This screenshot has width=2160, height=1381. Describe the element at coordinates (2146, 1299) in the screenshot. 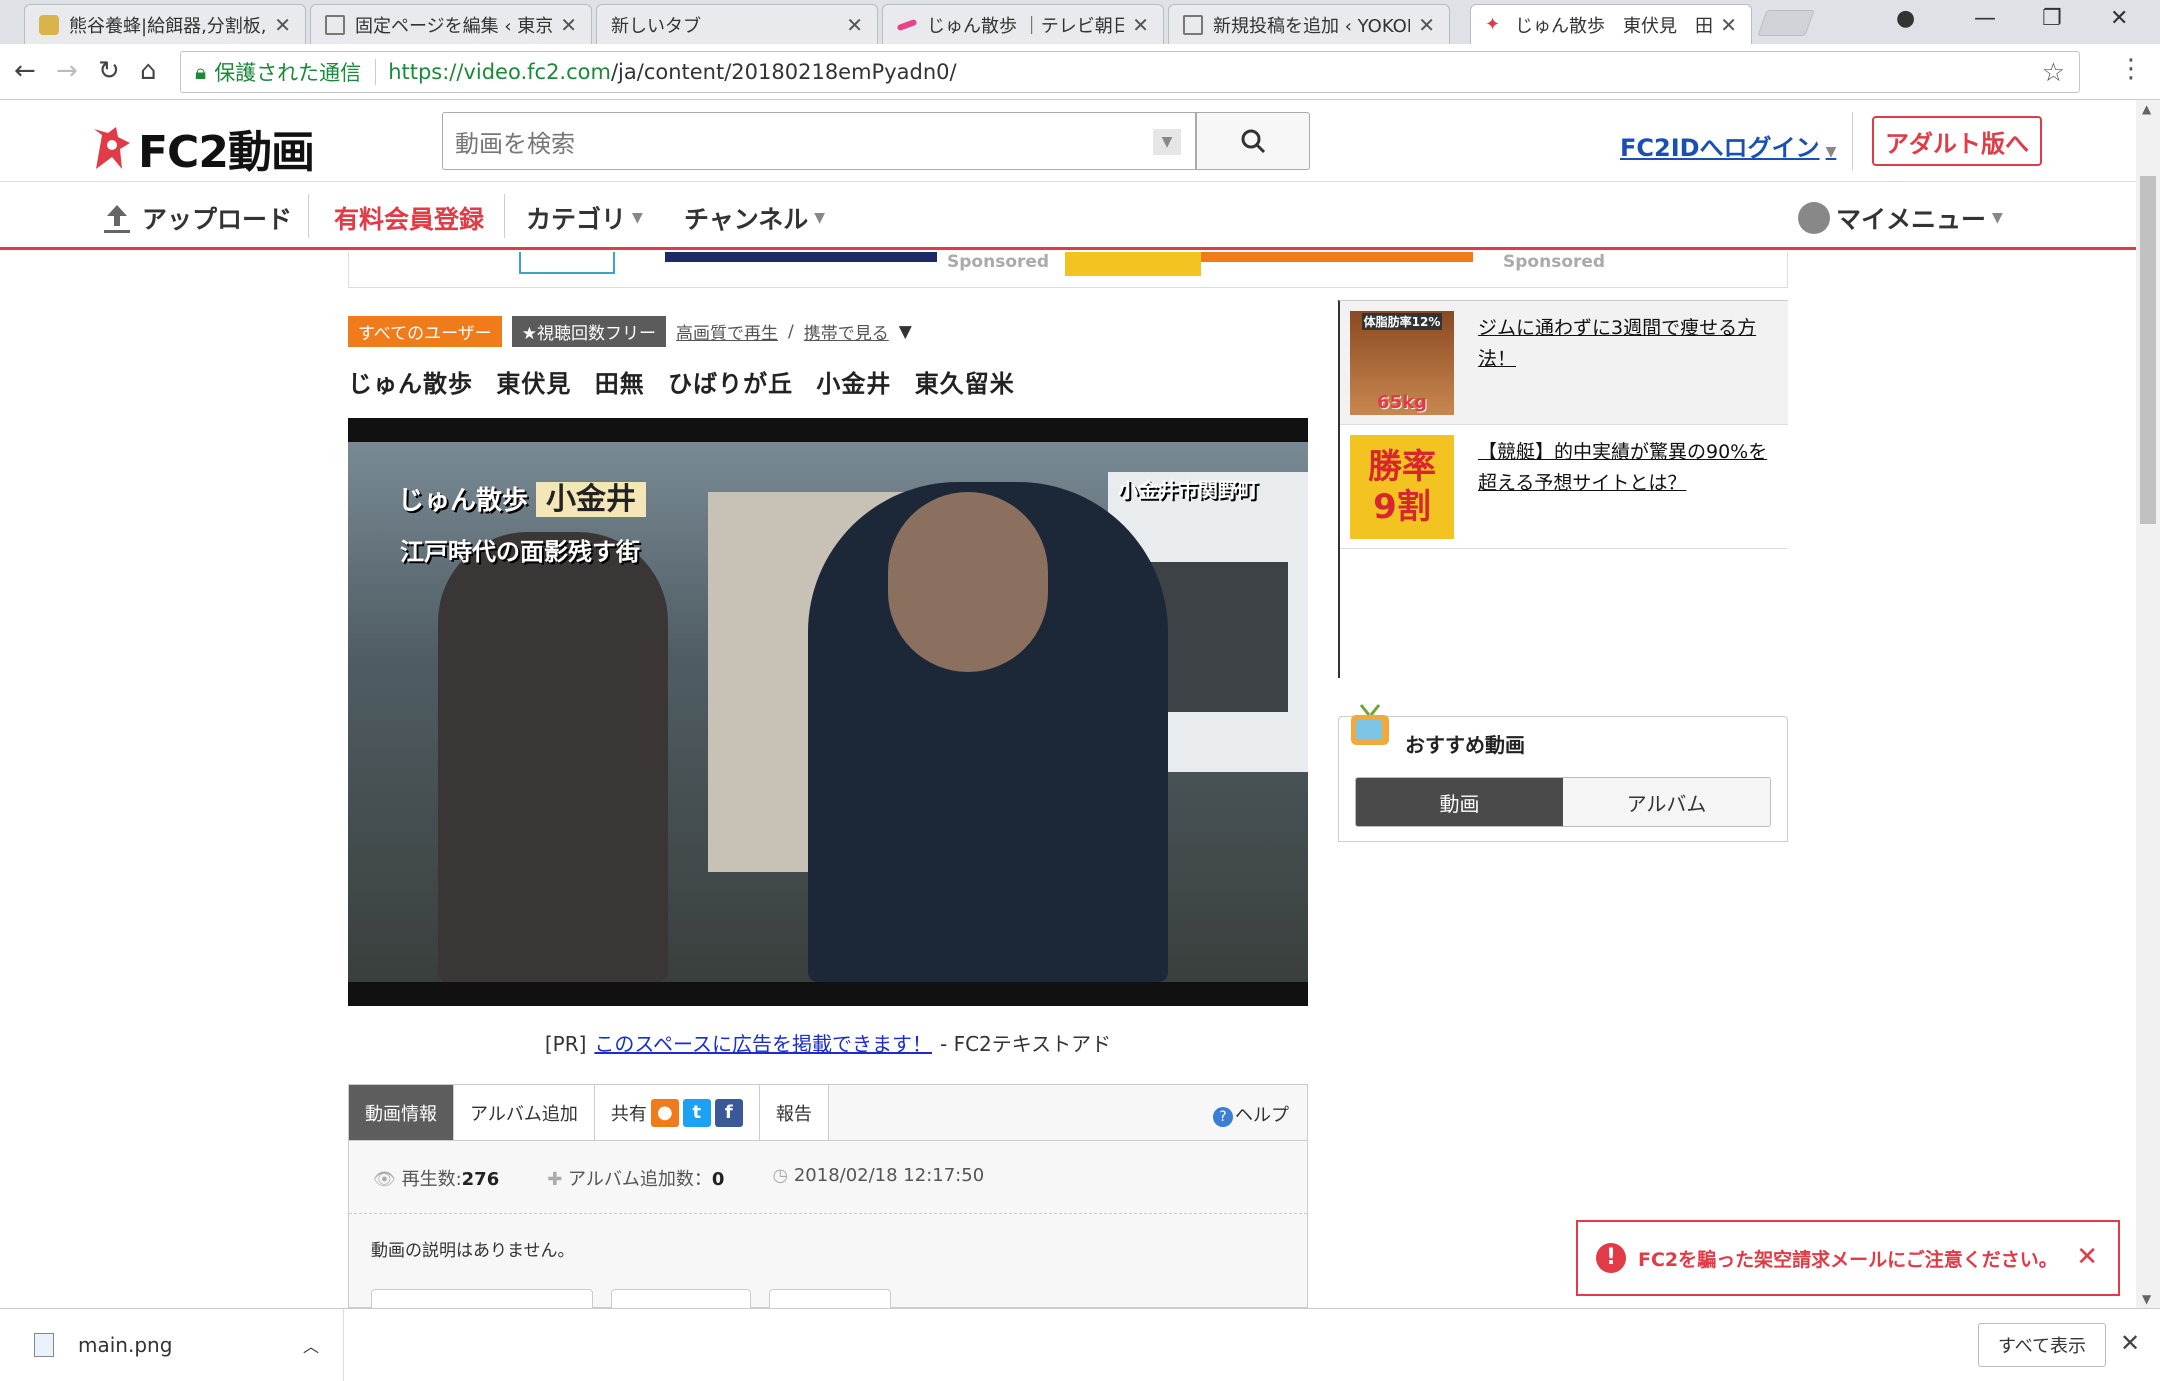

I see `scroll-down-icon: ▼` at that location.